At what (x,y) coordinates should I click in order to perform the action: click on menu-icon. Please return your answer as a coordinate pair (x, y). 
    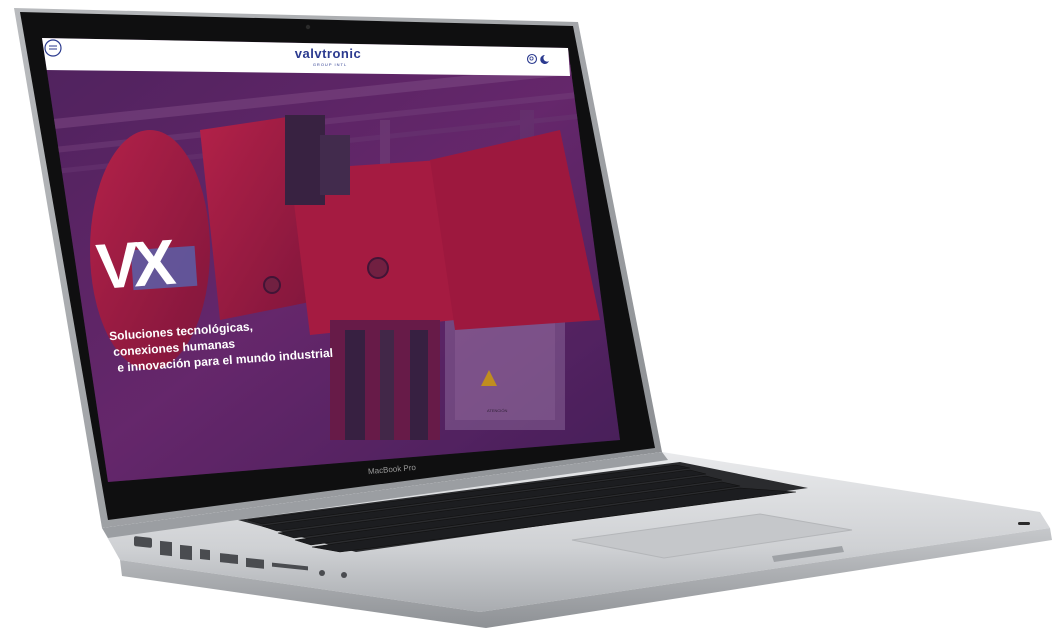
    Looking at the image, I should click on (53, 48).